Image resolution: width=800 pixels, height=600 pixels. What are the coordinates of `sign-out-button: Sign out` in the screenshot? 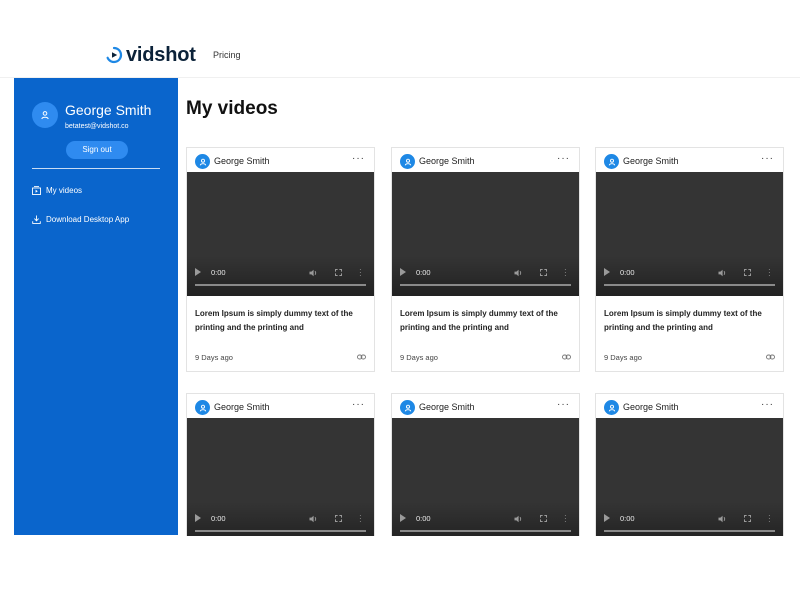 It's located at (97, 150).